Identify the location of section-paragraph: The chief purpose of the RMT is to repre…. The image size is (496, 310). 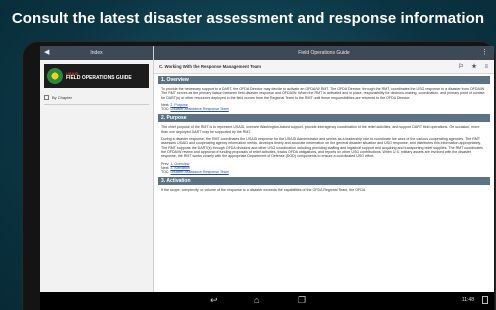
(320, 129).